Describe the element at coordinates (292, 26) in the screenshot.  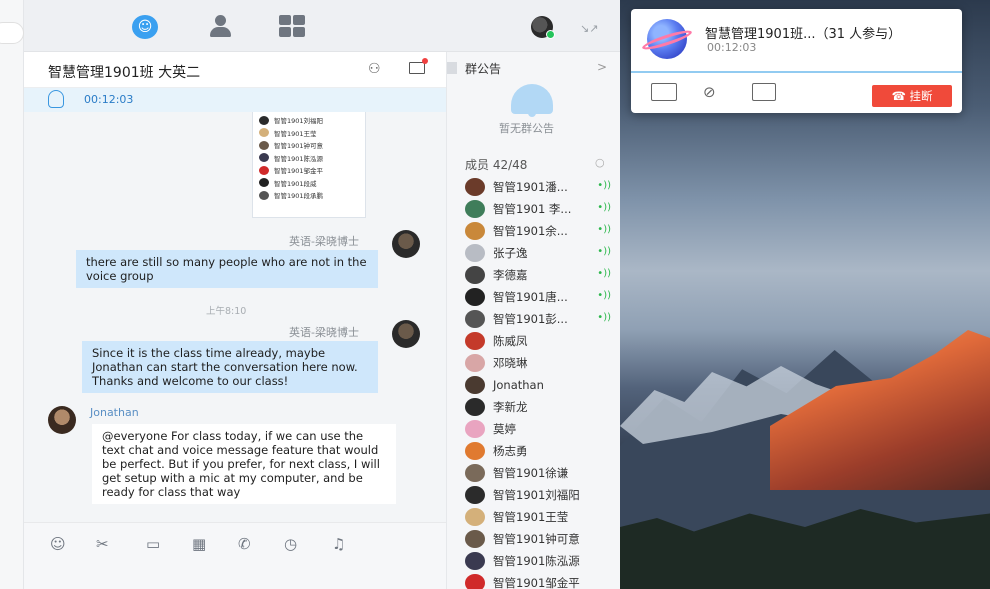
I see `grid-icon` at that location.